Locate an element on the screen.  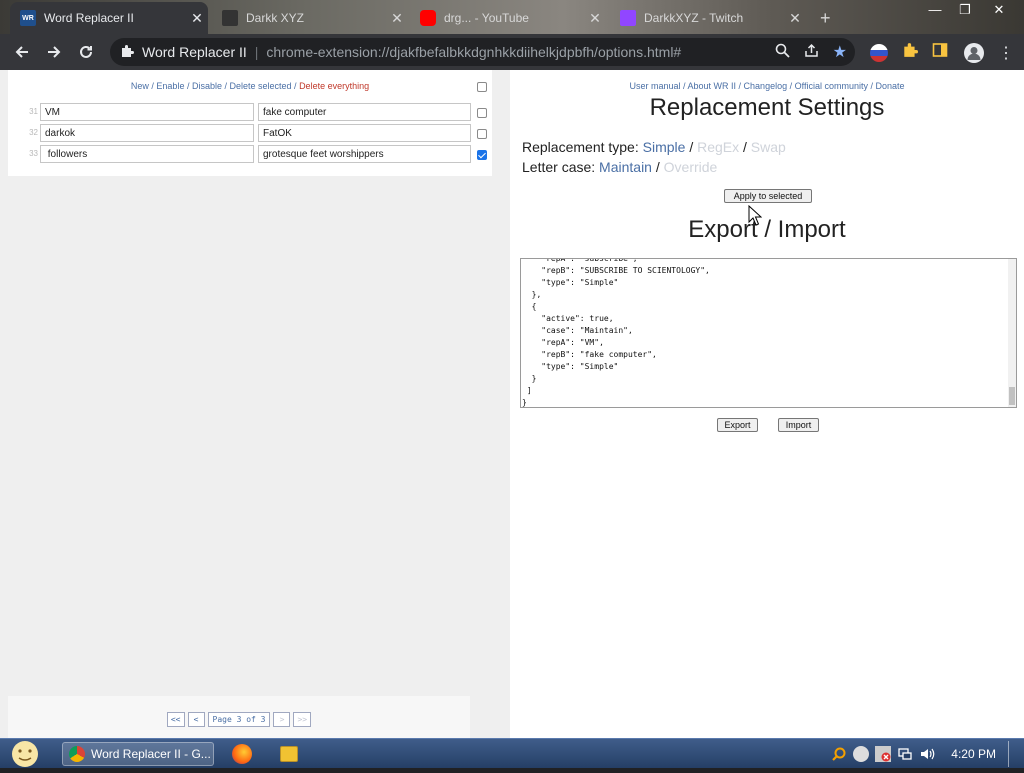
donate-link: Donate is located at coordinates (889, 86).